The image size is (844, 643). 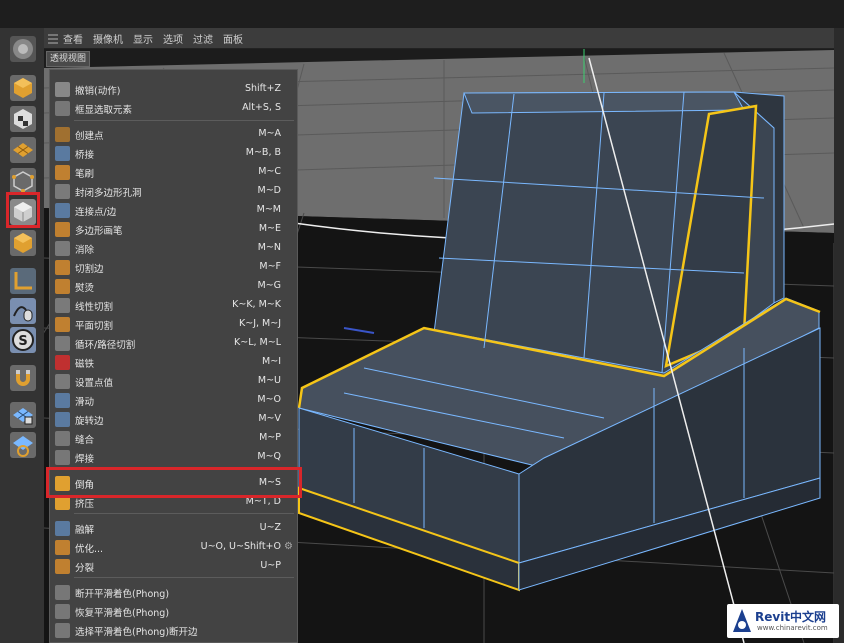 What do you see at coordinates (23, 150) in the screenshot?
I see `plane-grid-icon` at bounding box center [23, 150].